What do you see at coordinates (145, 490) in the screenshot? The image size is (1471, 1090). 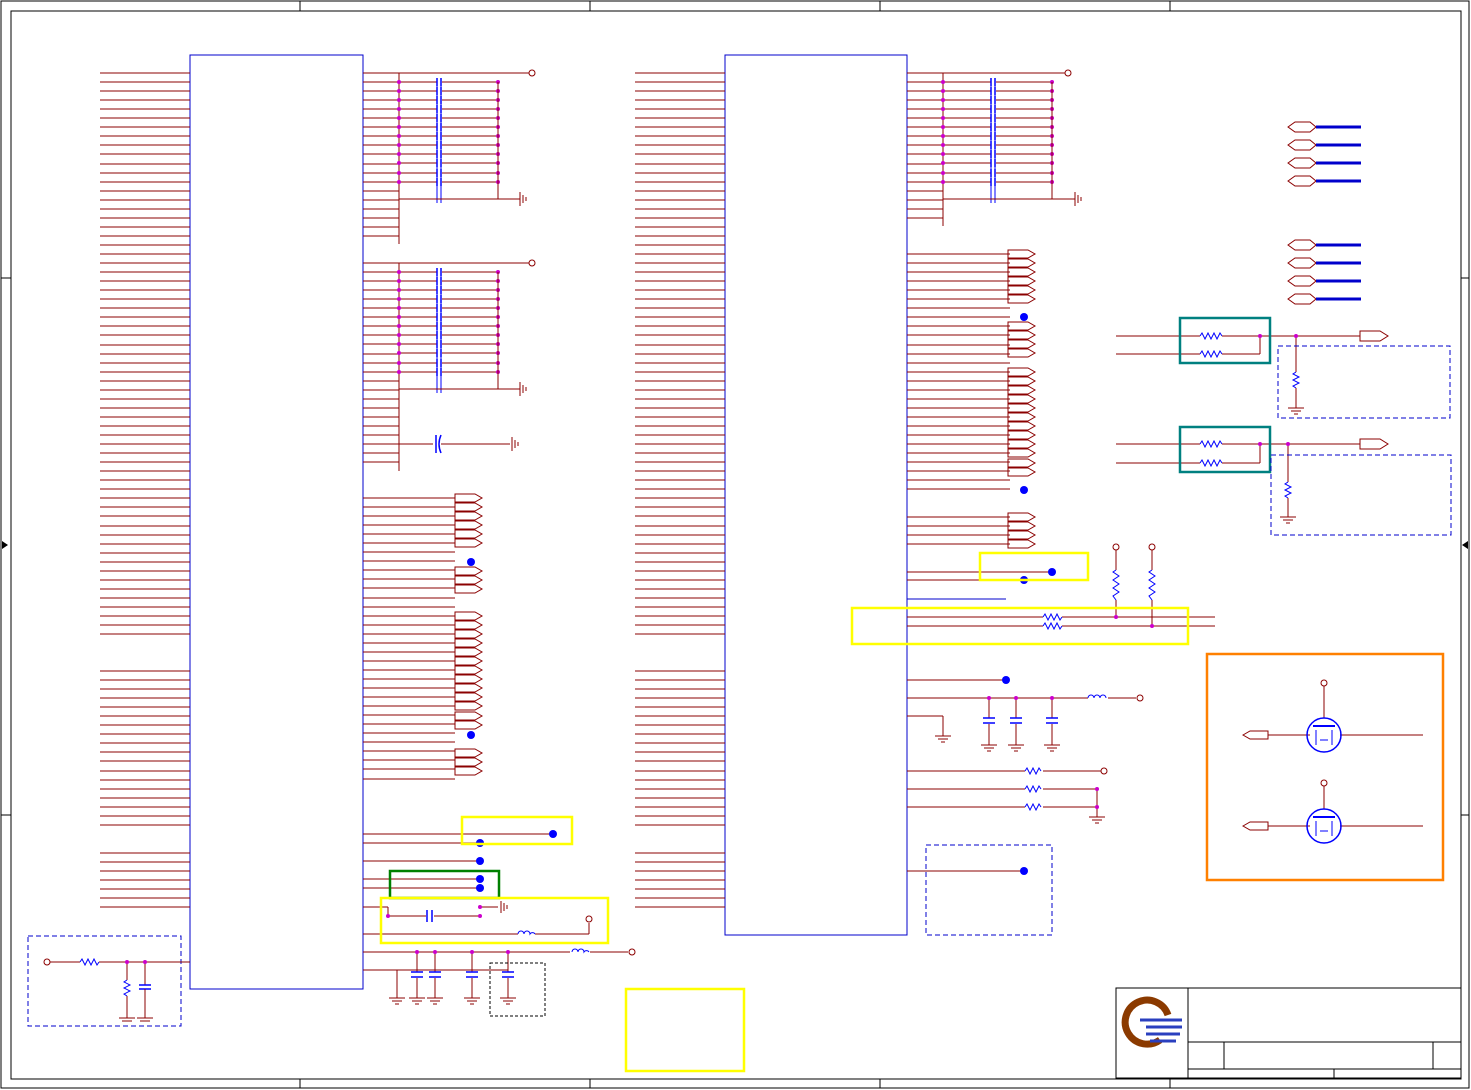 I see `ic-u1-left-pins` at bounding box center [145, 490].